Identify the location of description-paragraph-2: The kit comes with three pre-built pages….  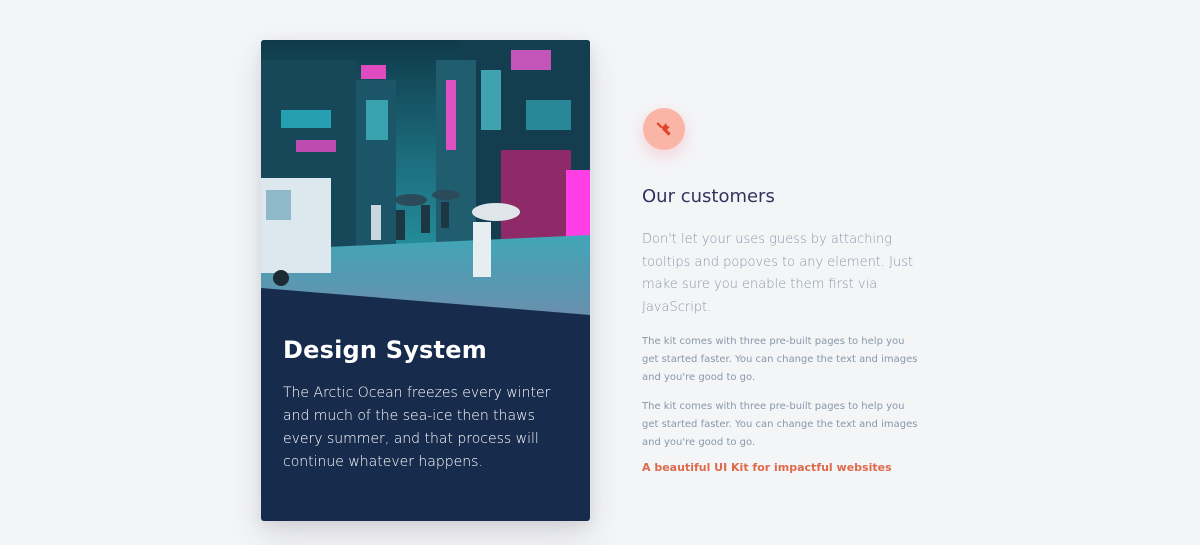
(780, 424).